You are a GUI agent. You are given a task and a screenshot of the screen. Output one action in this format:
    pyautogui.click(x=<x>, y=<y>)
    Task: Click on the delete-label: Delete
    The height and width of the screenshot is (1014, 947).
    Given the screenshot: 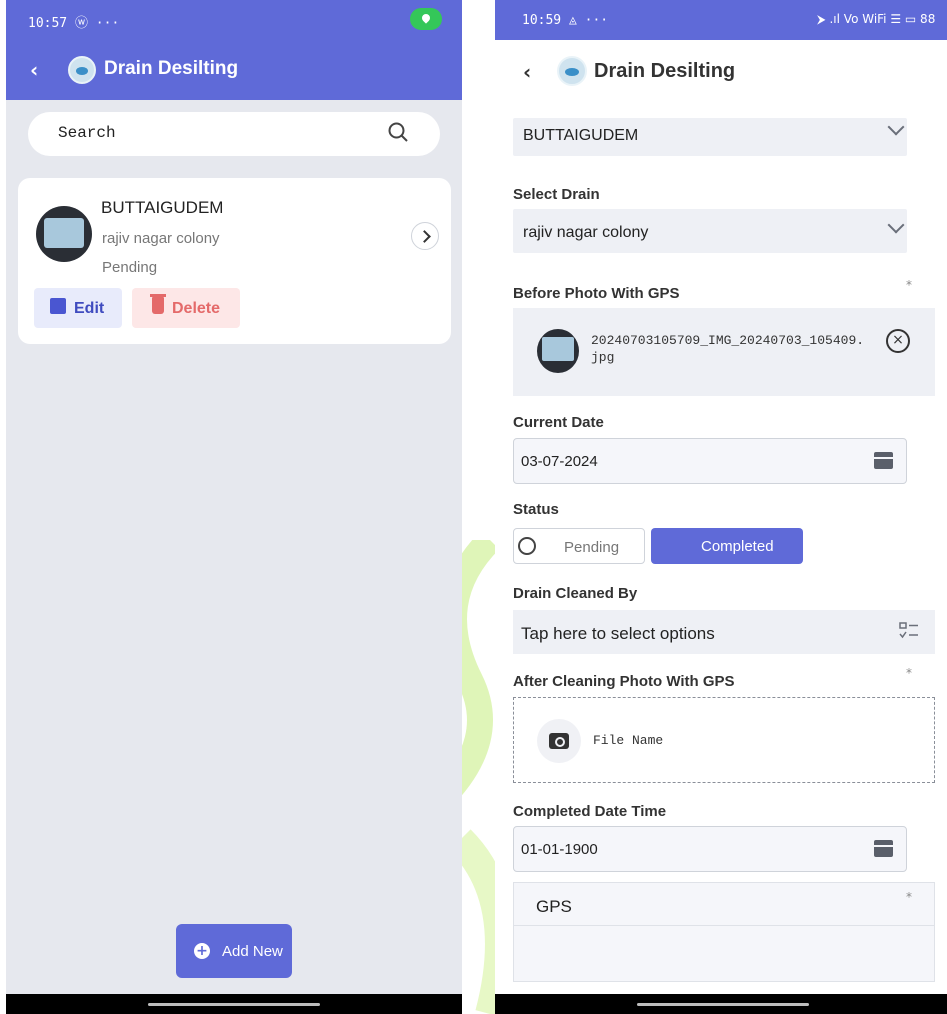 What is the action you would take?
    pyautogui.click(x=196, y=308)
    